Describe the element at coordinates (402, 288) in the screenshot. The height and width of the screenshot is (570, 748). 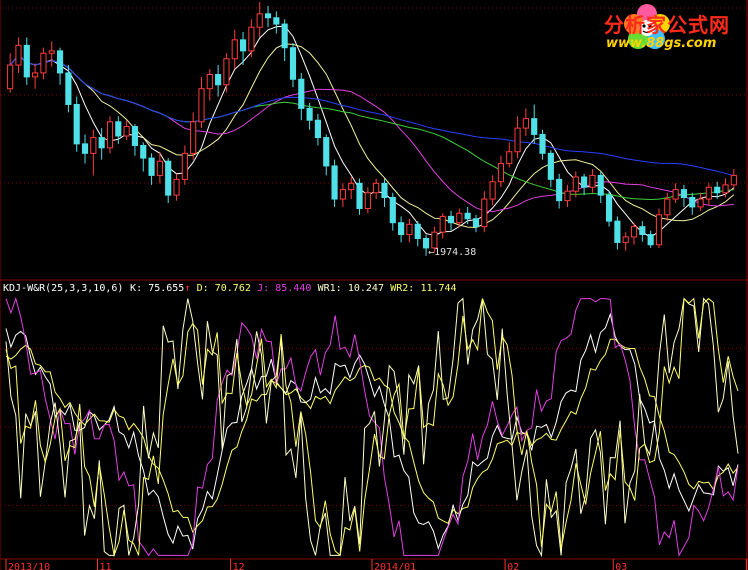
I see `wr2-label: WR2:` at that location.